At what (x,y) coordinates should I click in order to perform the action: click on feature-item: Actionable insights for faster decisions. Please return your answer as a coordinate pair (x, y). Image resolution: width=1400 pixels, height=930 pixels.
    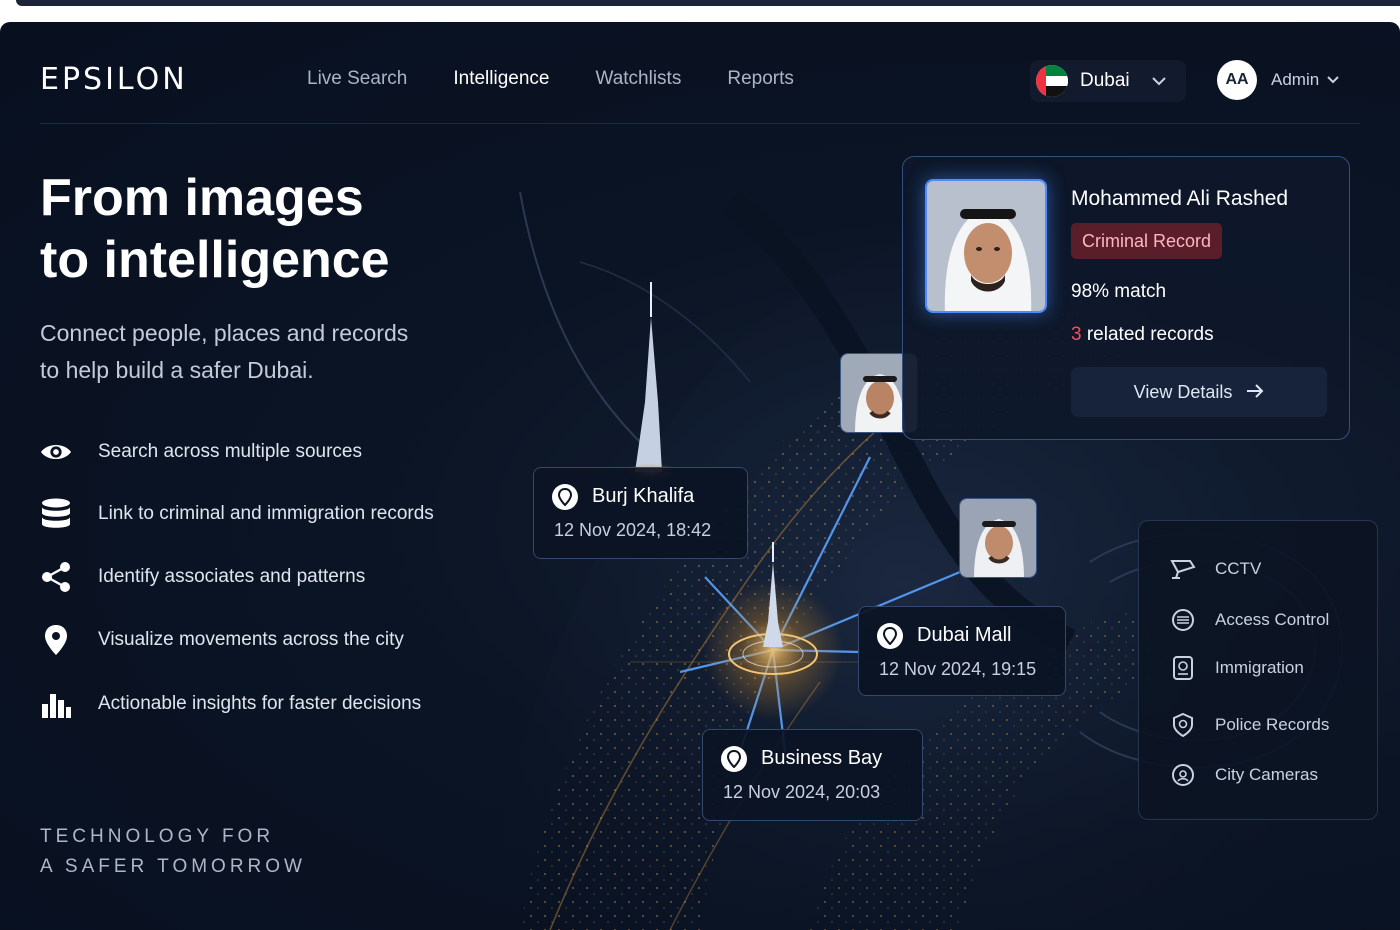
    Looking at the image, I should click on (275, 704).